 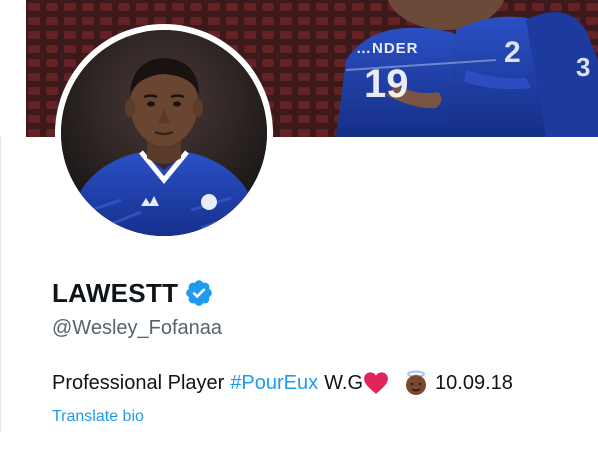 What do you see at coordinates (274, 383) in the screenshot?
I see `hashtag-link: #PourEux` at bounding box center [274, 383].